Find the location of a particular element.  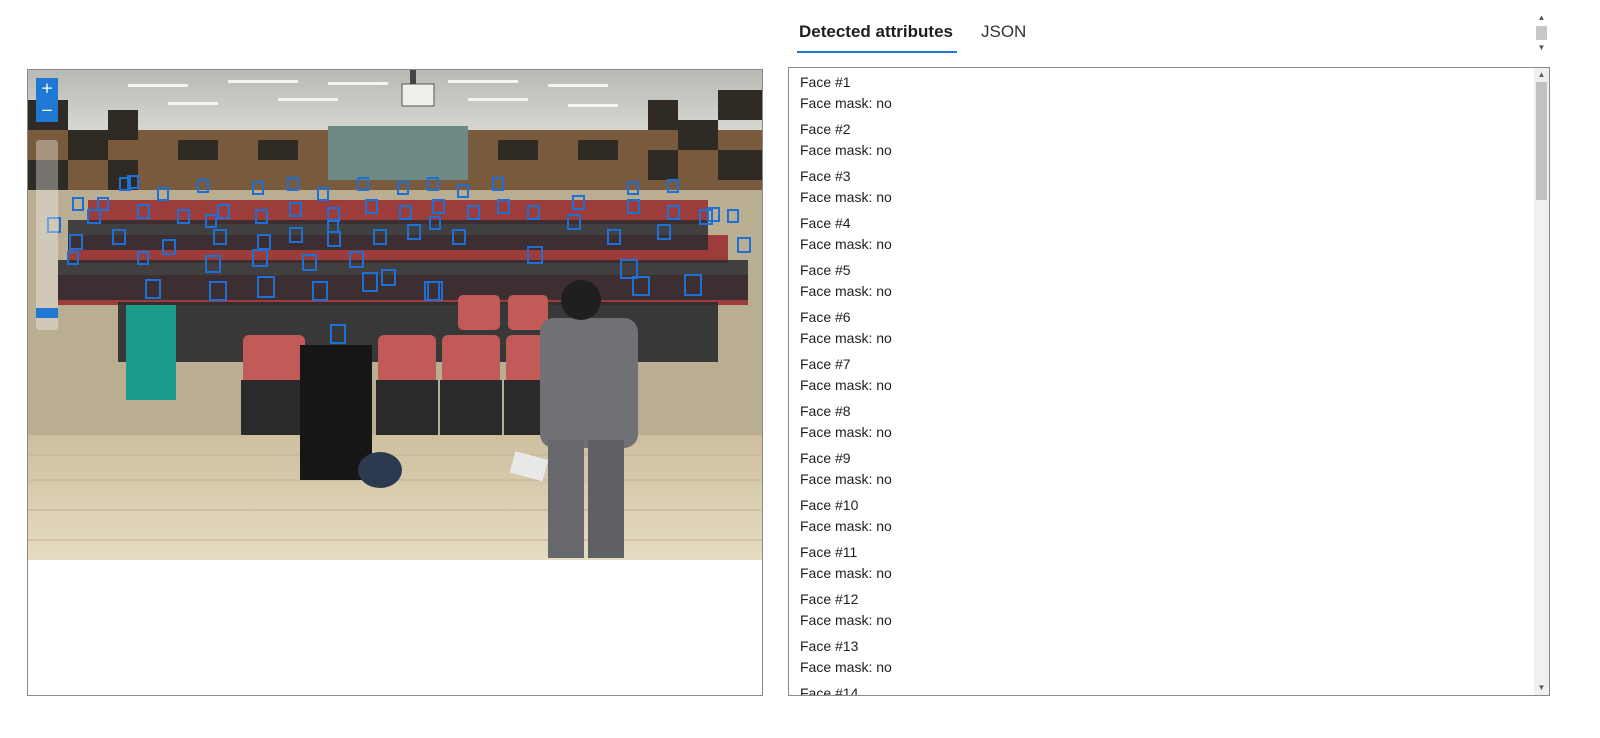

scroll-down-icon: ▼ is located at coordinates (1541, 688).